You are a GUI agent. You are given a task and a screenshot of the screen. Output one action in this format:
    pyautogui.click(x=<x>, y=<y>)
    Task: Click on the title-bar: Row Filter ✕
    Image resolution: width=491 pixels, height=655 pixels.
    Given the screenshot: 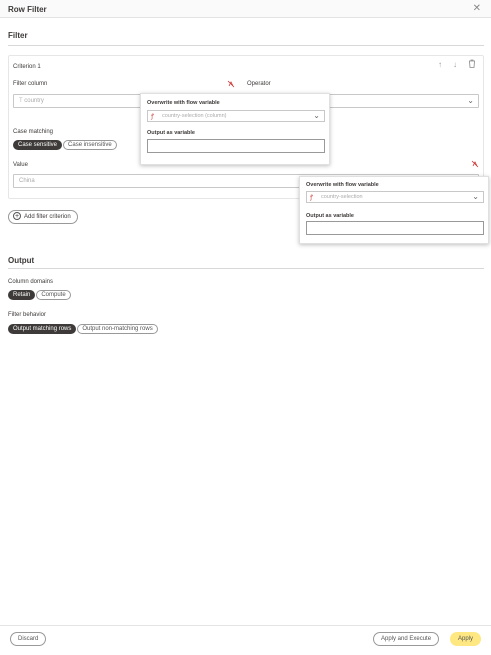 What is the action you would take?
    pyautogui.click(x=245, y=9)
    